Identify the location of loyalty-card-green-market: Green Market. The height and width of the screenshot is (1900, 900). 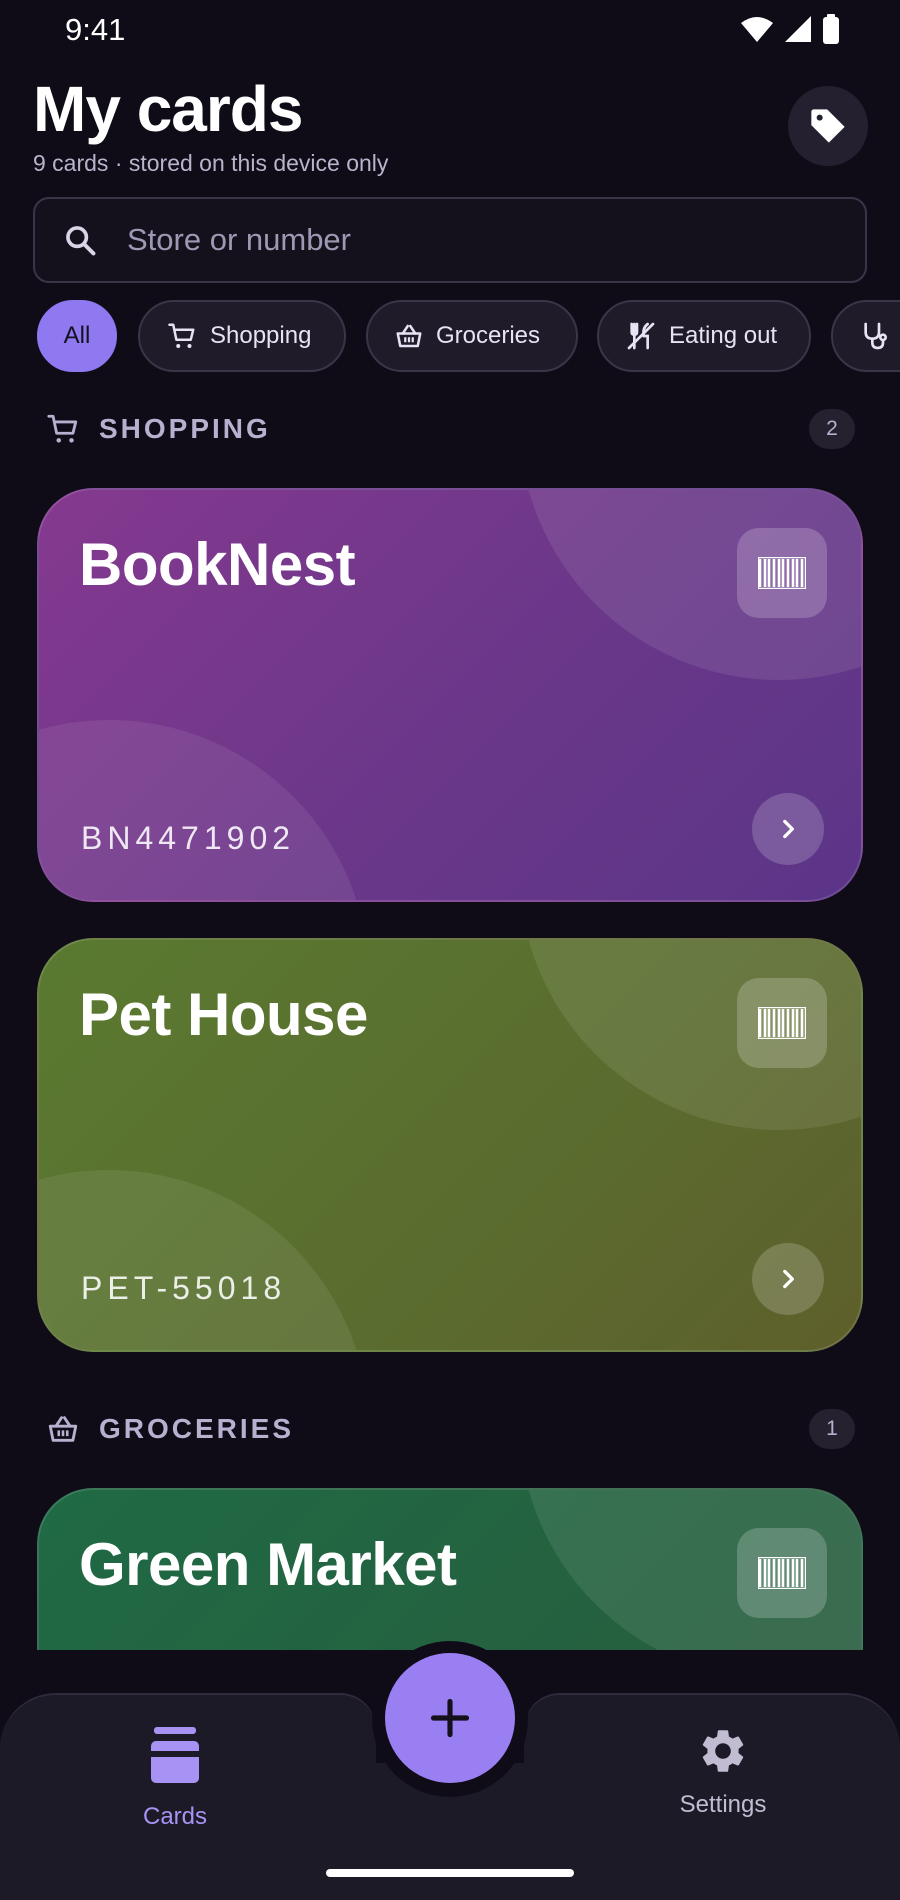
(450, 1569).